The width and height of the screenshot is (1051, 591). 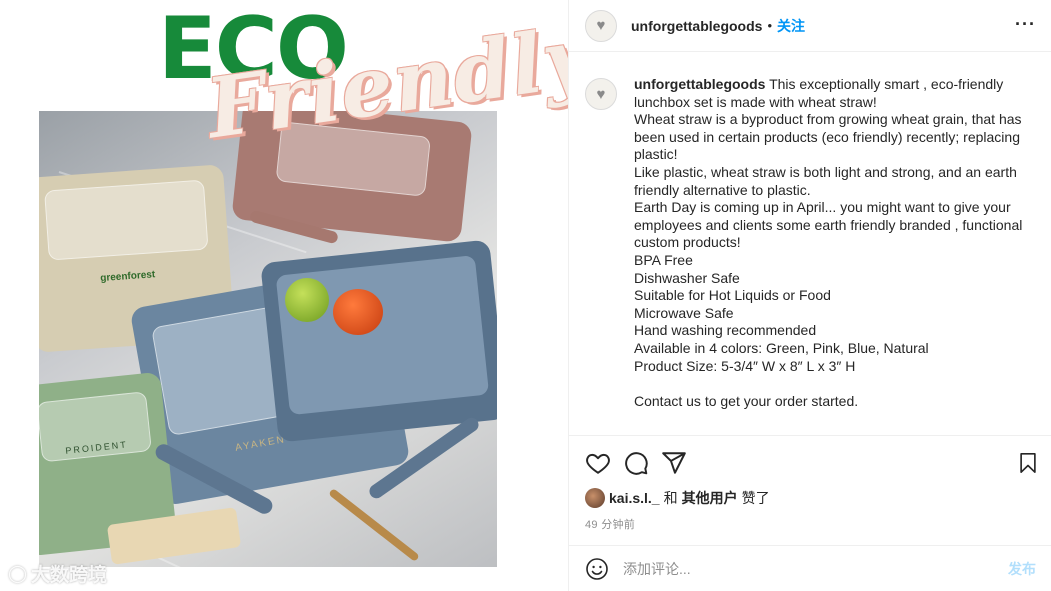 What do you see at coordinates (725, 330) in the screenshot?
I see `caption-line: Hand washing recommended` at bounding box center [725, 330].